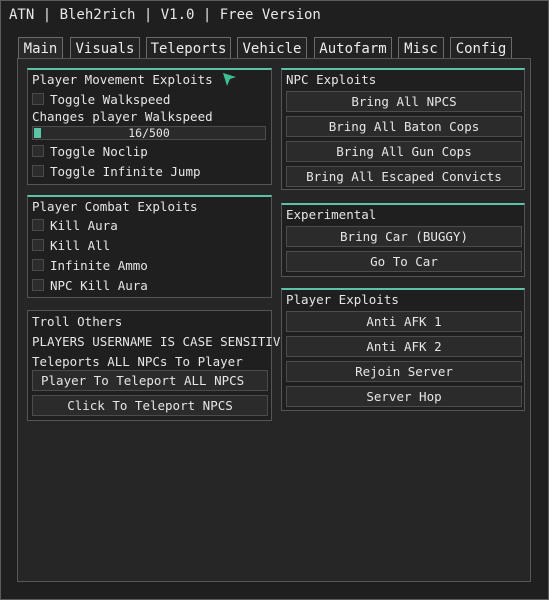 This screenshot has height=600, width=549. What do you see at coordinates (404, 126) in the screenshot?
I see `bring-baton-cops-button: Bring All Baton Cops` at bounding box center [404, 126].